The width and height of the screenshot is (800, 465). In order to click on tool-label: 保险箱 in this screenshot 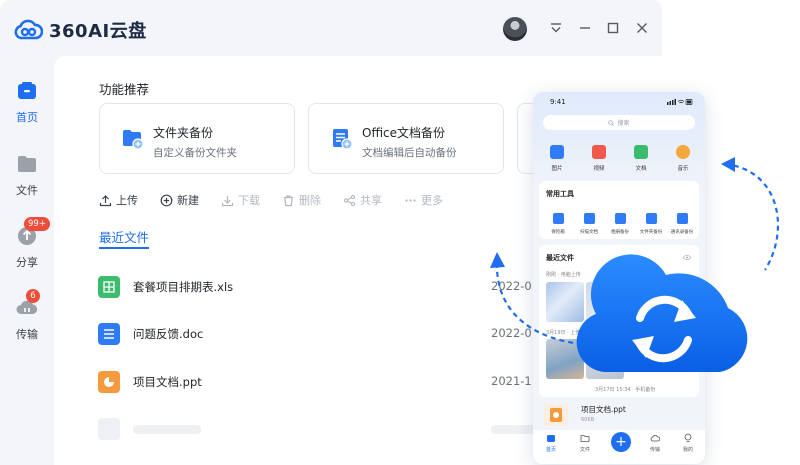, I will do `click(558, 232)`.